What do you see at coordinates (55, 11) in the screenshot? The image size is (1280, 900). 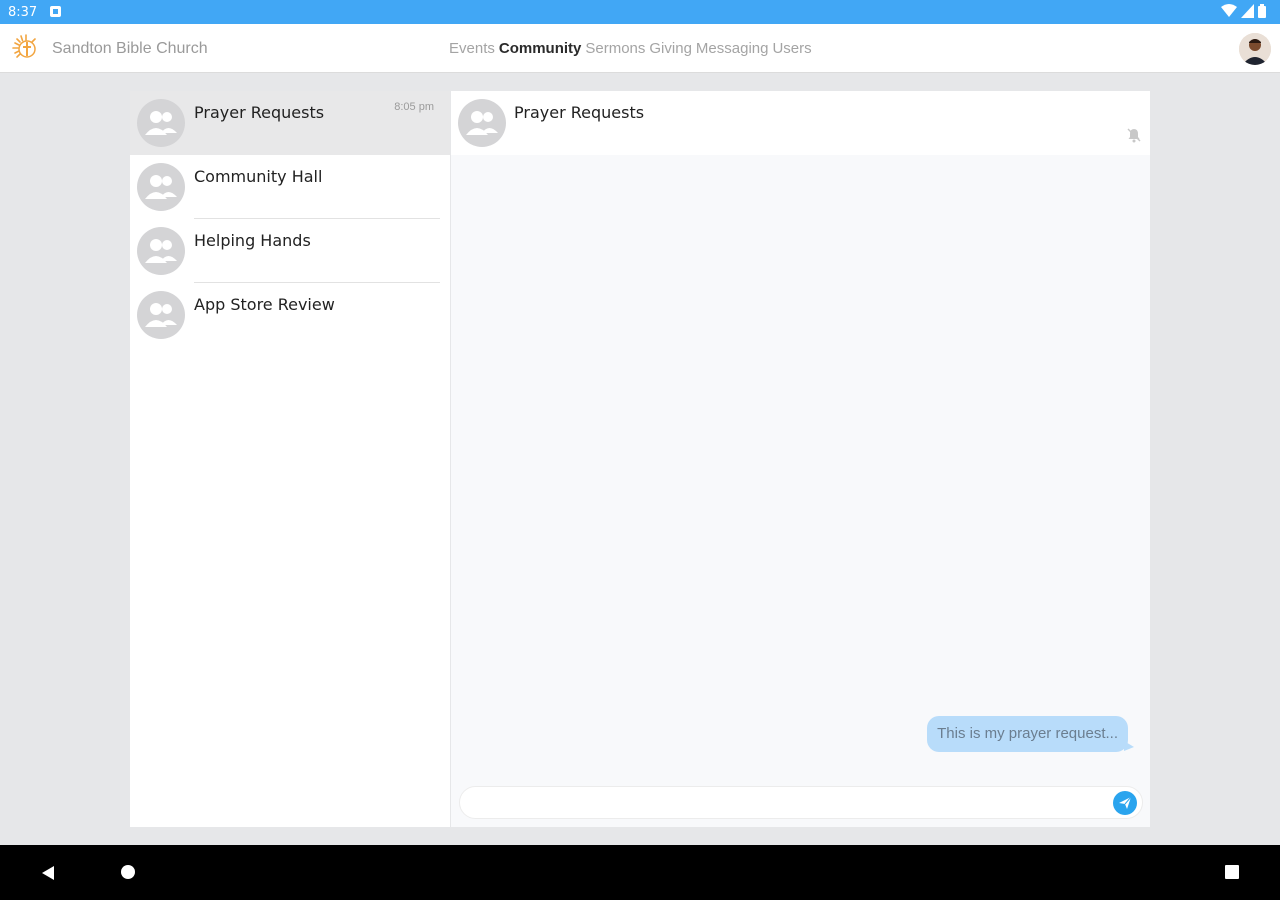 I see `notification-icon` at bounding box center [55, 11].